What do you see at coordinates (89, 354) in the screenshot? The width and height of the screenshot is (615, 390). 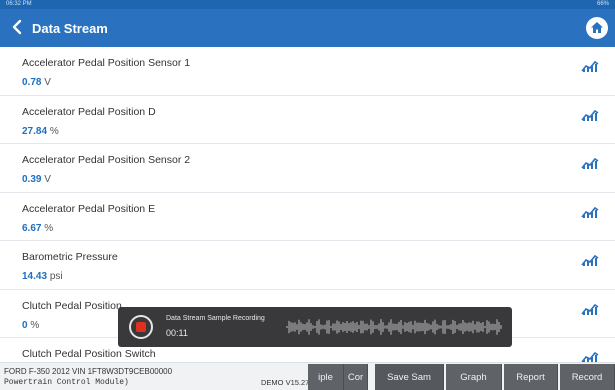 I see `item-name: Clutch Pedal Position Switch` at bounding box center [89, 354].